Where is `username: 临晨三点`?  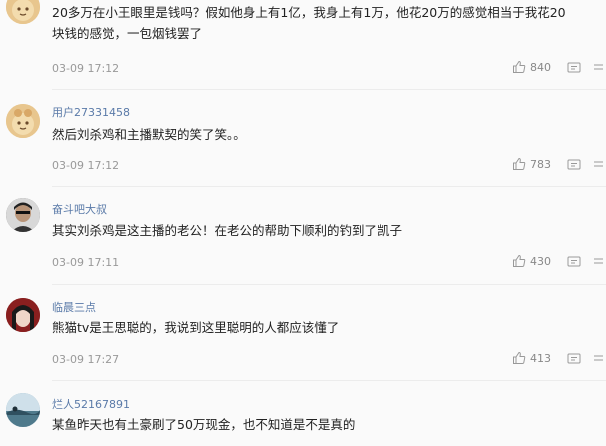
username: 临晨三点 is located at coordinates (74, 307).